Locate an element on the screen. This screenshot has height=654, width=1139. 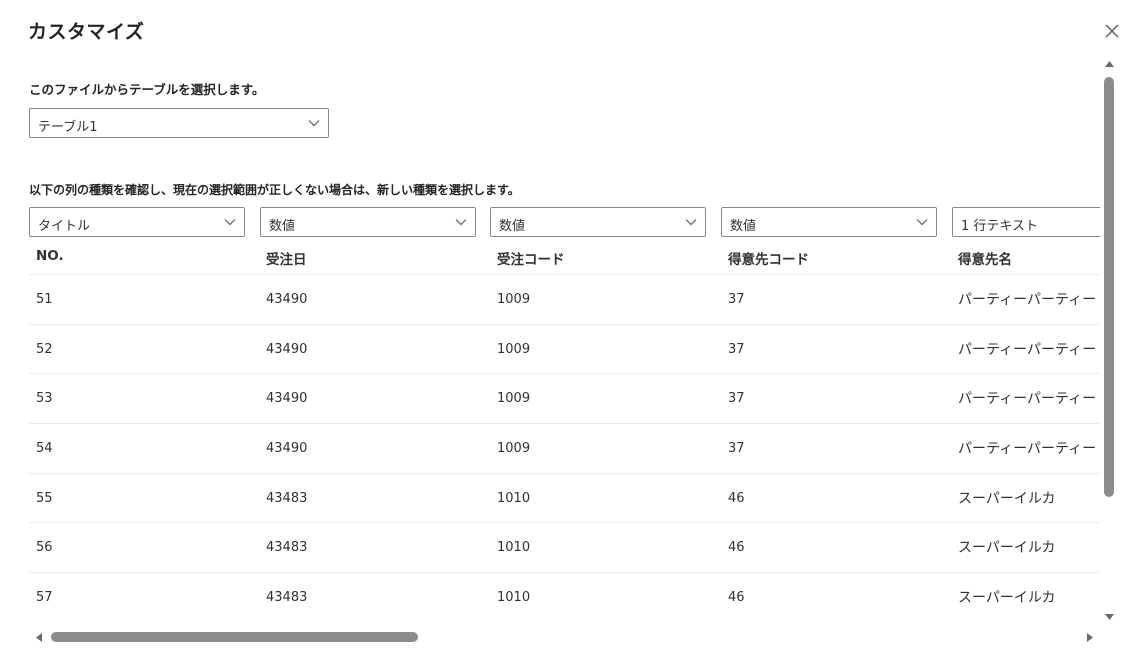
cell-no: 57 is located at coordinates (44, 597).